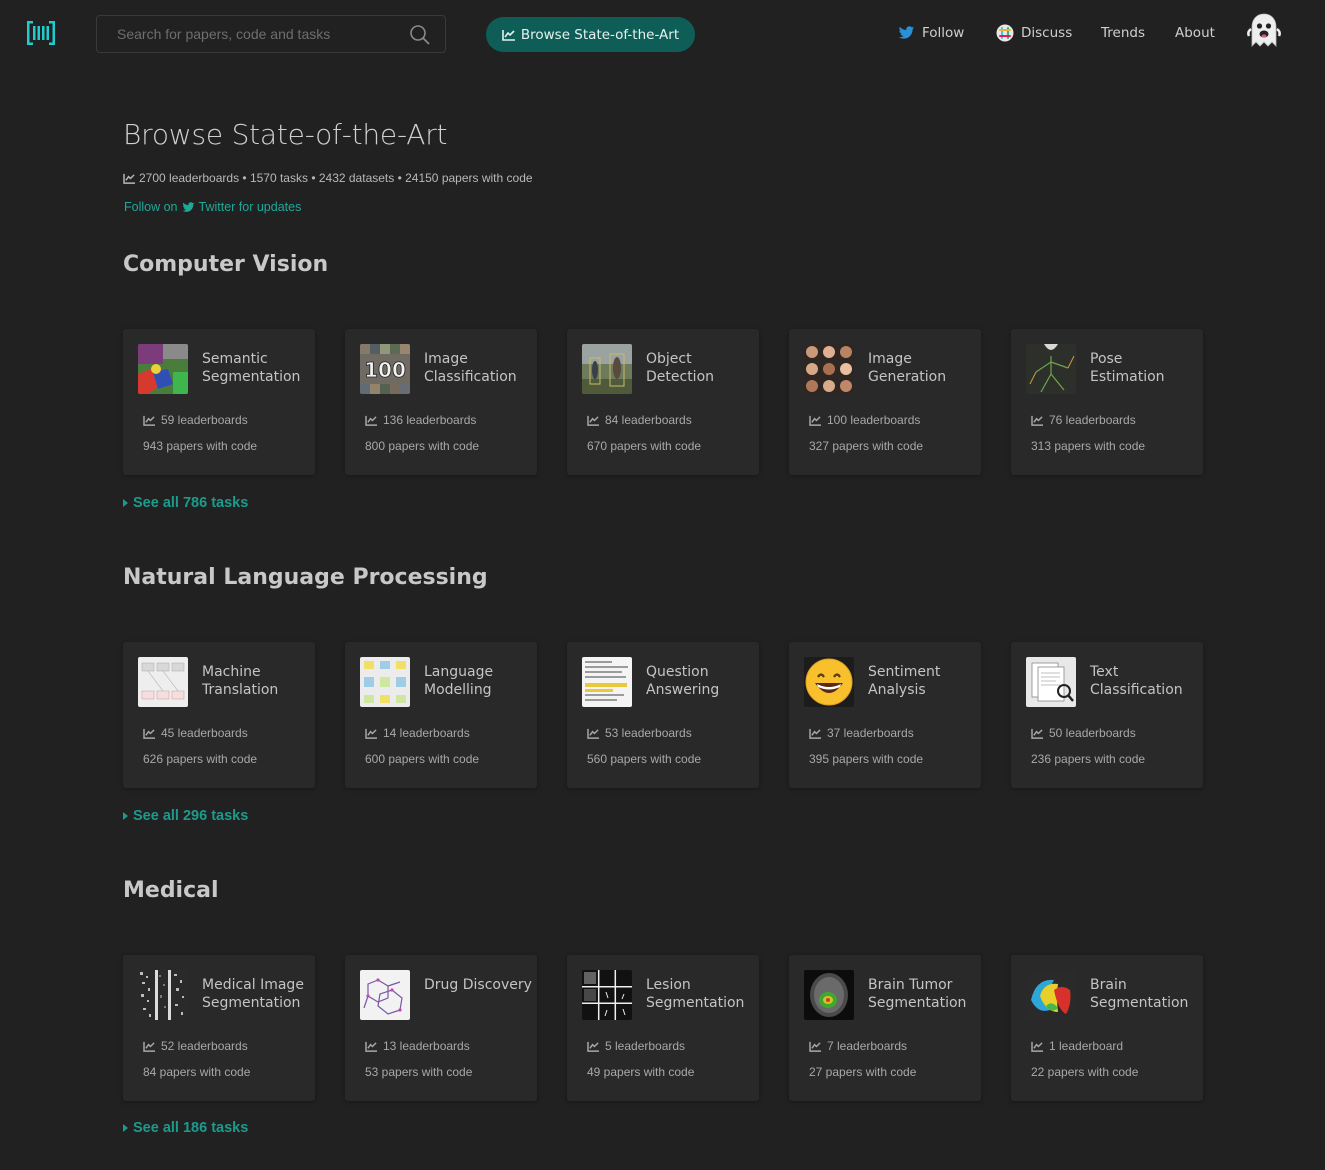 Image resolution: width=1325 pixels, height=1170 pixels. What do you see at coordinates (426, 1046) in the screenshot?
I see `leaderboards-text: 13 leaderboards` at bounding box center [426, 1046].